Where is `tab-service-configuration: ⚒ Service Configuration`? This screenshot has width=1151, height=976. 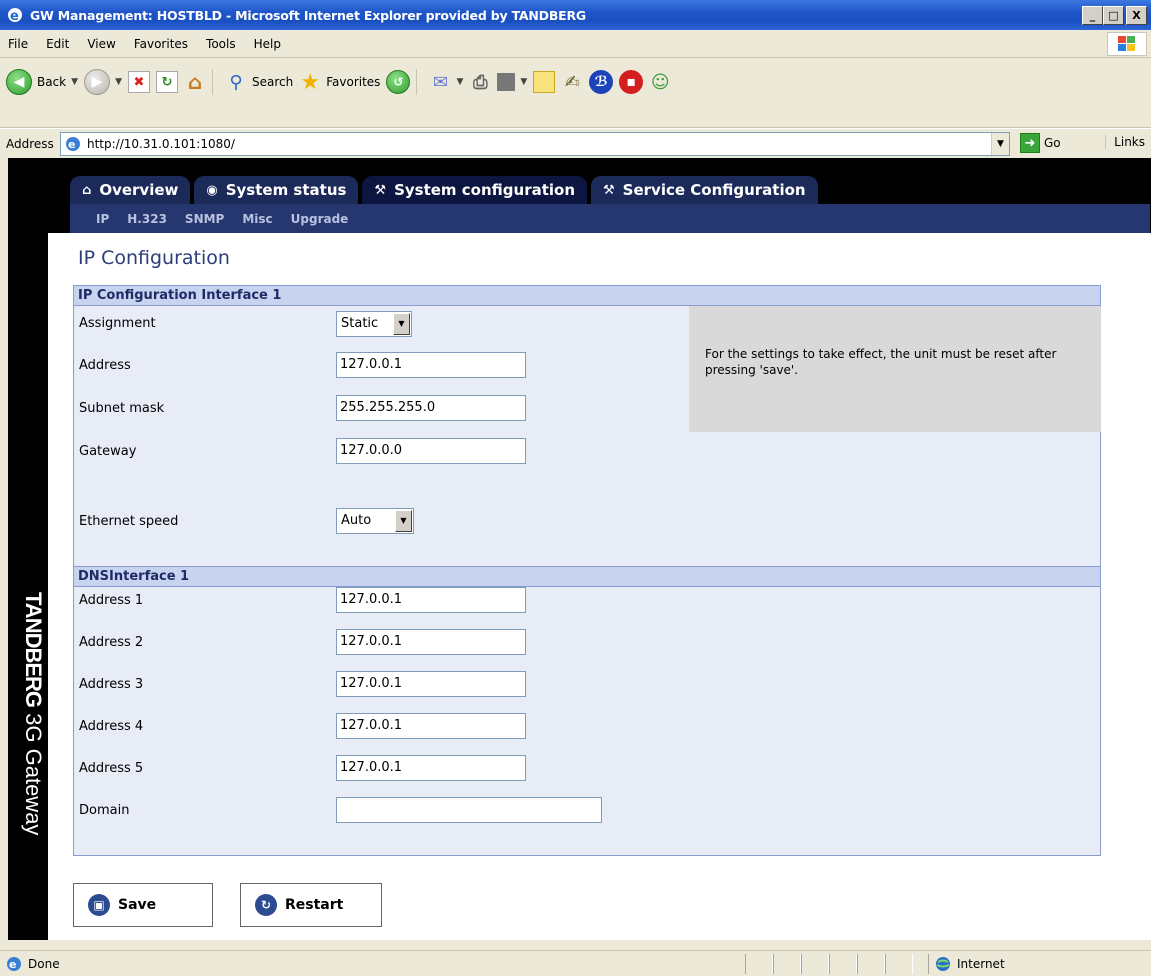 tab-service-configuration: ⚒ Service Configuration is located at coordinates (704, 190).